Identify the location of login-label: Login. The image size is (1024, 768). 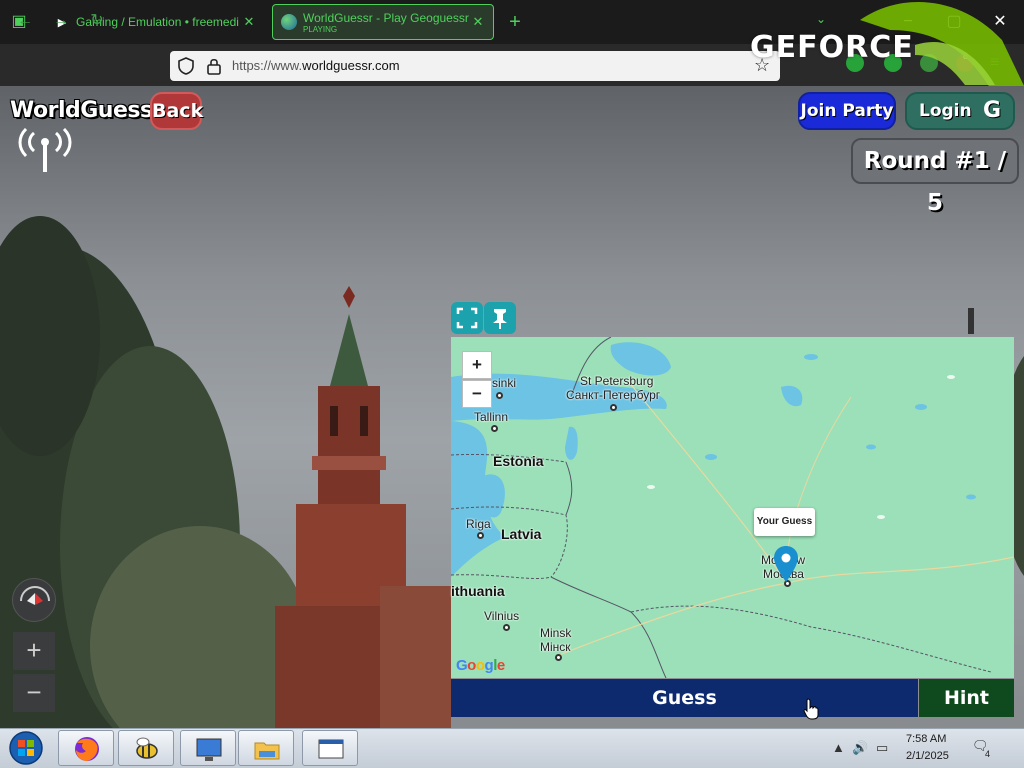
(945, 111).